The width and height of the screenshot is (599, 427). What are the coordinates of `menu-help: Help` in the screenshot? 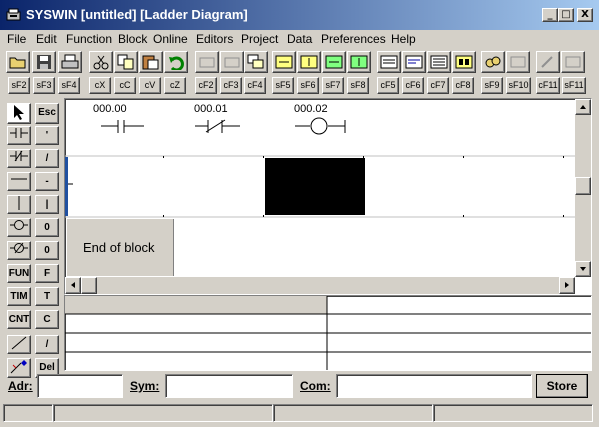 It's located at (403, 39).